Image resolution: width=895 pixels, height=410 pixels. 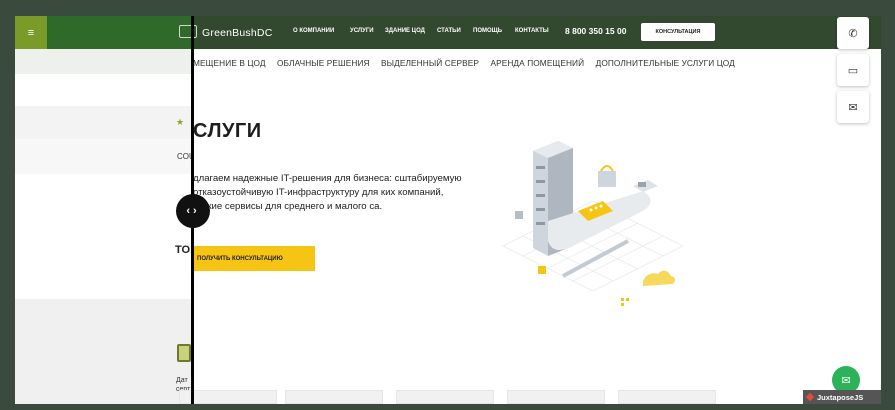 What do you see at coordinates (254, 258) in the screenshot?
I see `get-consultation-button: ПОЛУЧИТЬ КОНСУЛЬТАЦИЮ` at bounding box center [254, 258].